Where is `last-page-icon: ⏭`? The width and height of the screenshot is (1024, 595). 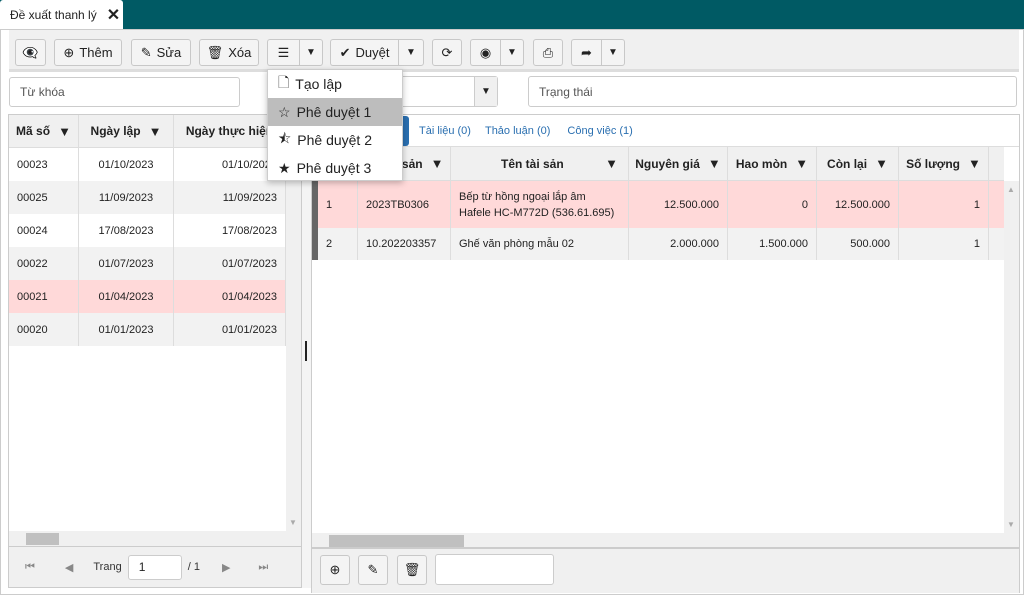
last-page-icon: ⏭ is located at coordinates (263, 567).